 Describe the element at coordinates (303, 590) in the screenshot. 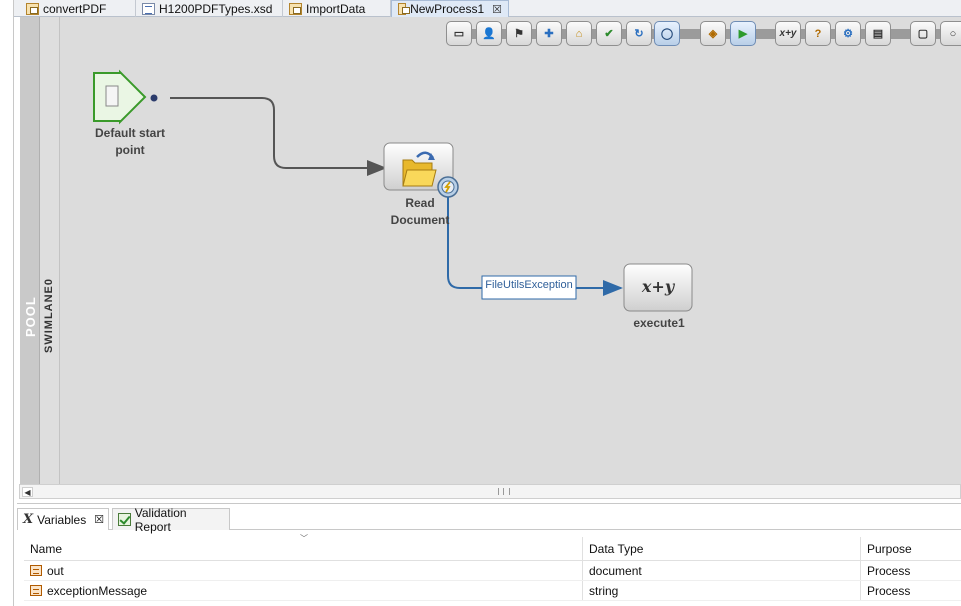

I see `variable-name-cell: exceptionMessage` at that location.